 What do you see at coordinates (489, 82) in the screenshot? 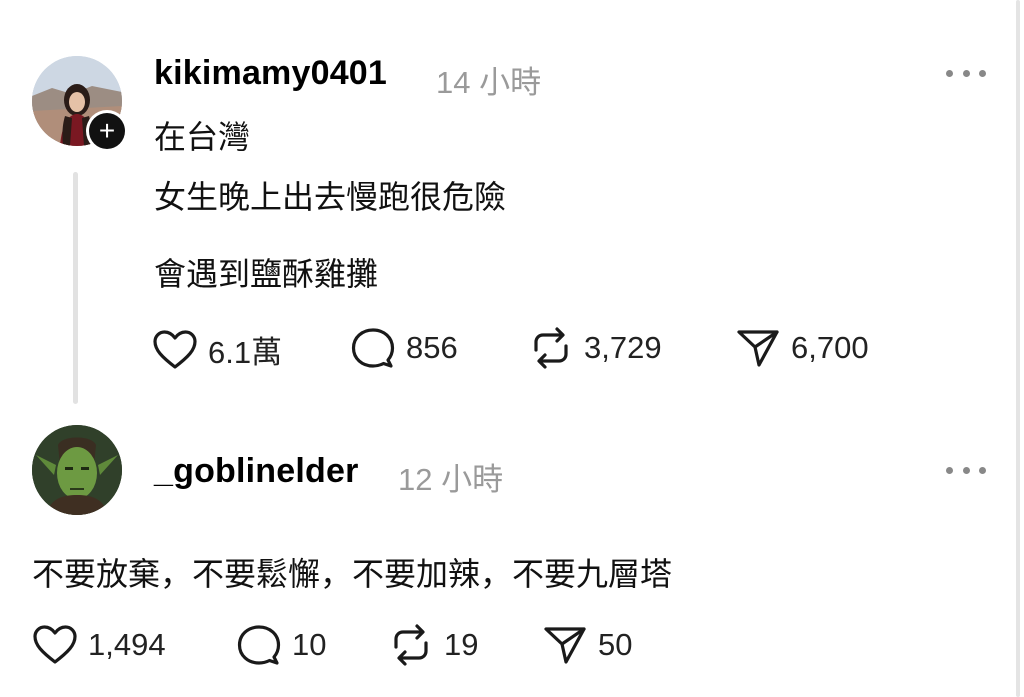
I see `timestamp: 14 小時` at bounding box center [489, 82].